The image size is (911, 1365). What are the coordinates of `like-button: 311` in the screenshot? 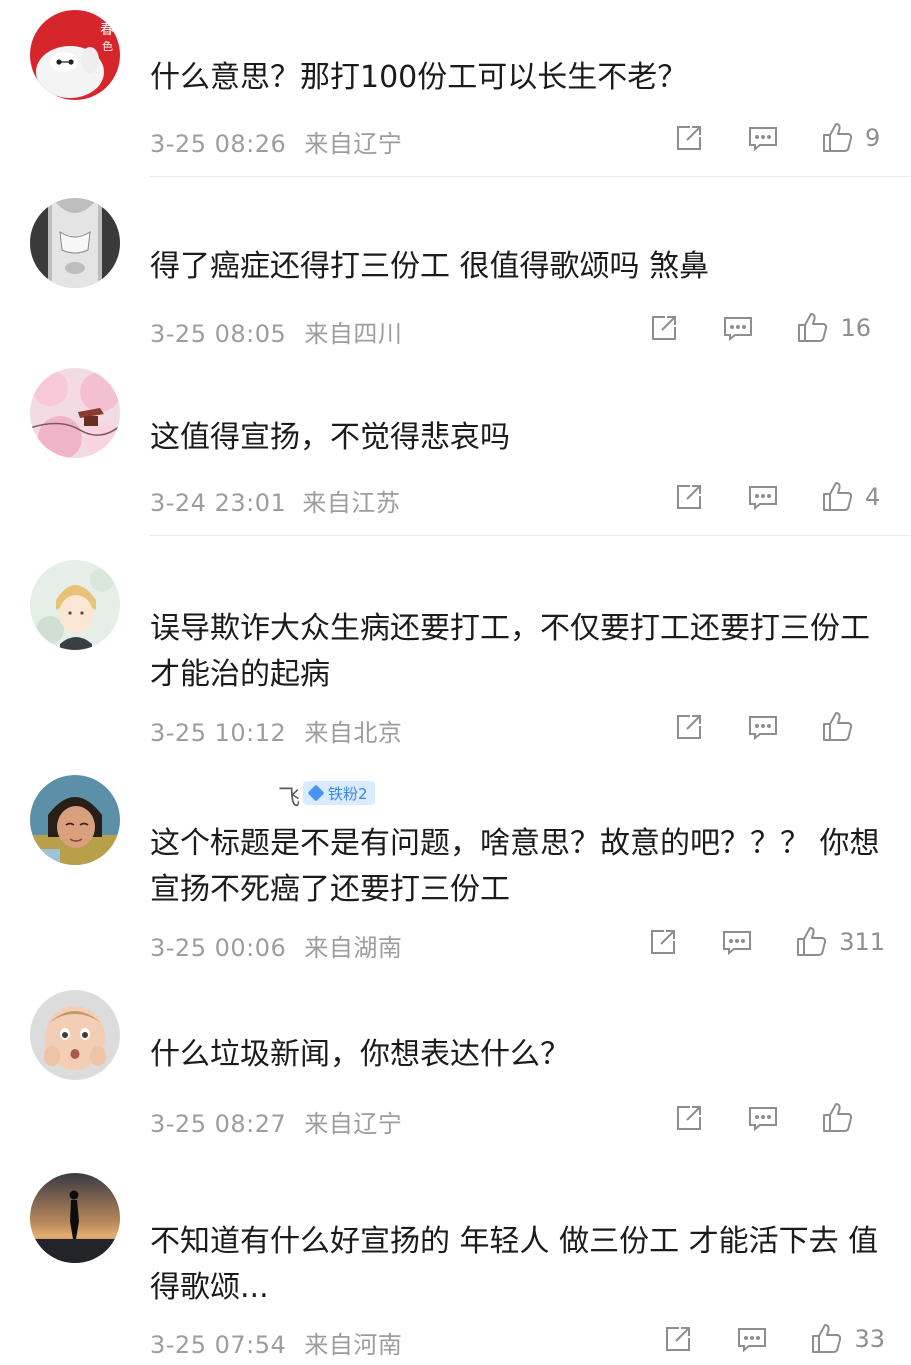 It's located at (840, 942).